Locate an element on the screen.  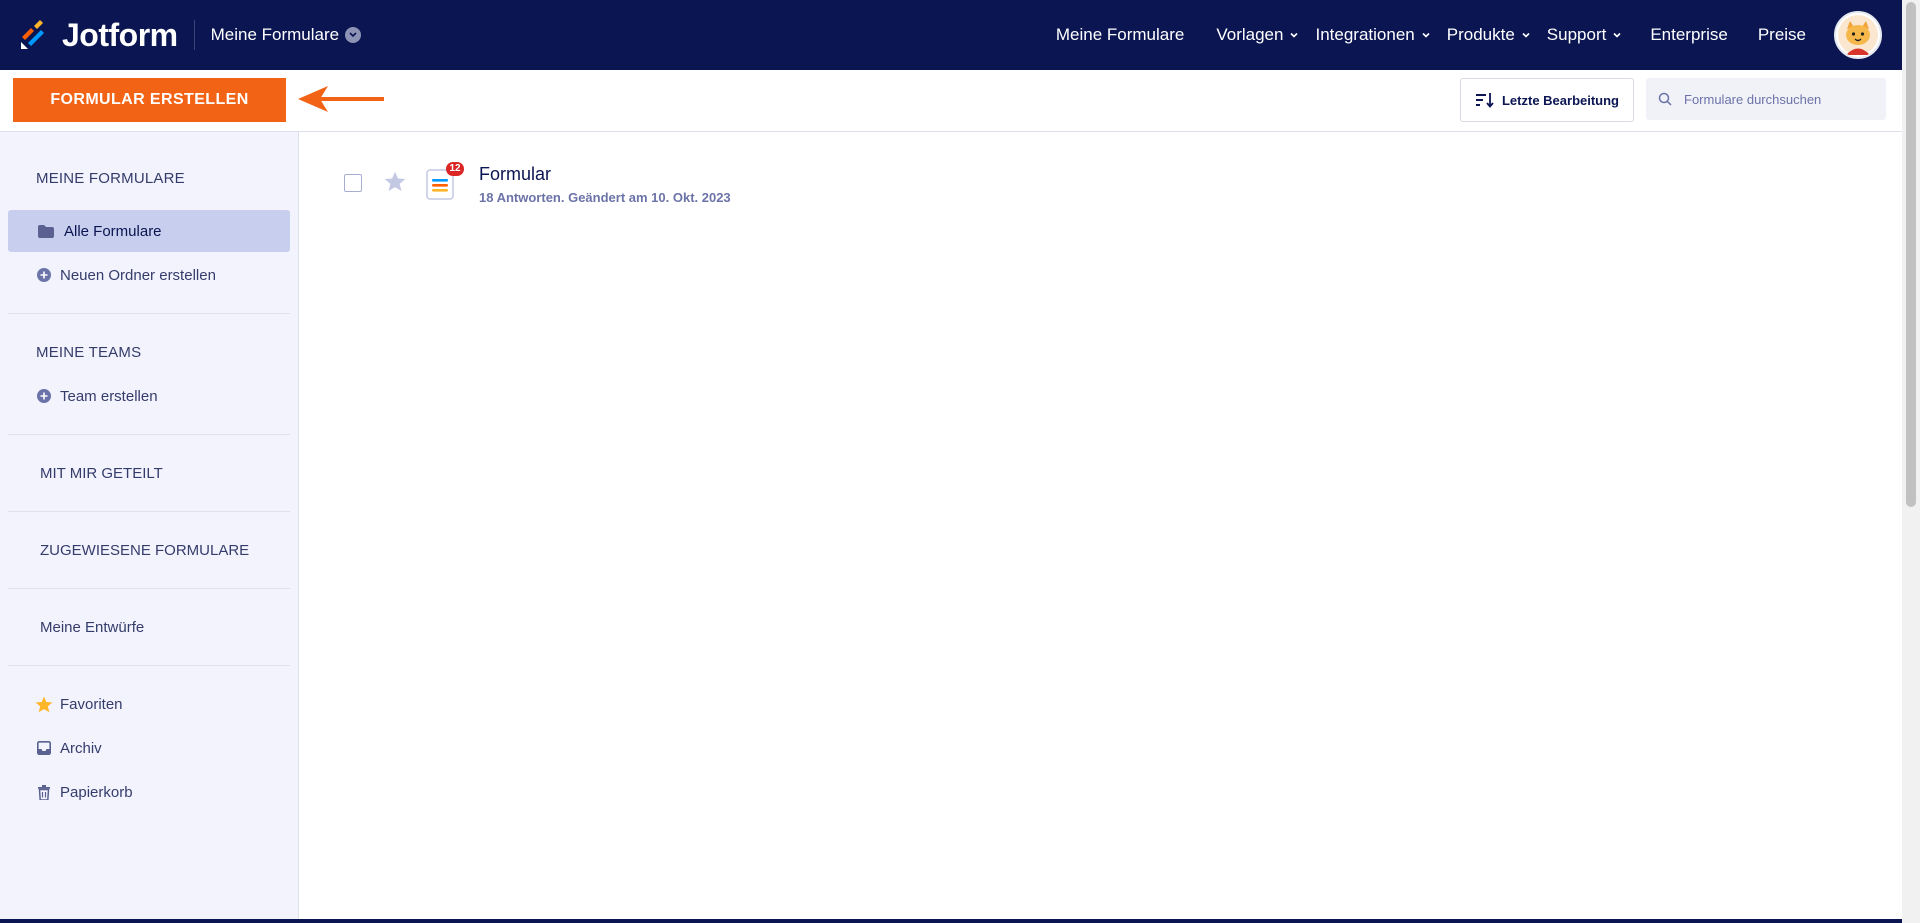
user-avatar-icon is located at coordinates (1858, 35).